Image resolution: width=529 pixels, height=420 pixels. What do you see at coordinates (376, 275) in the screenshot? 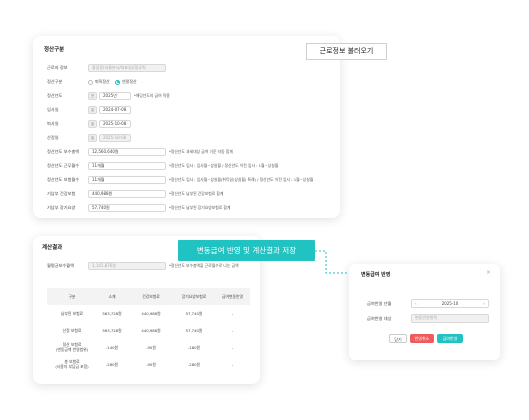
I see `popup-title: 변동급여 반영` at bounding box center [376, 275].